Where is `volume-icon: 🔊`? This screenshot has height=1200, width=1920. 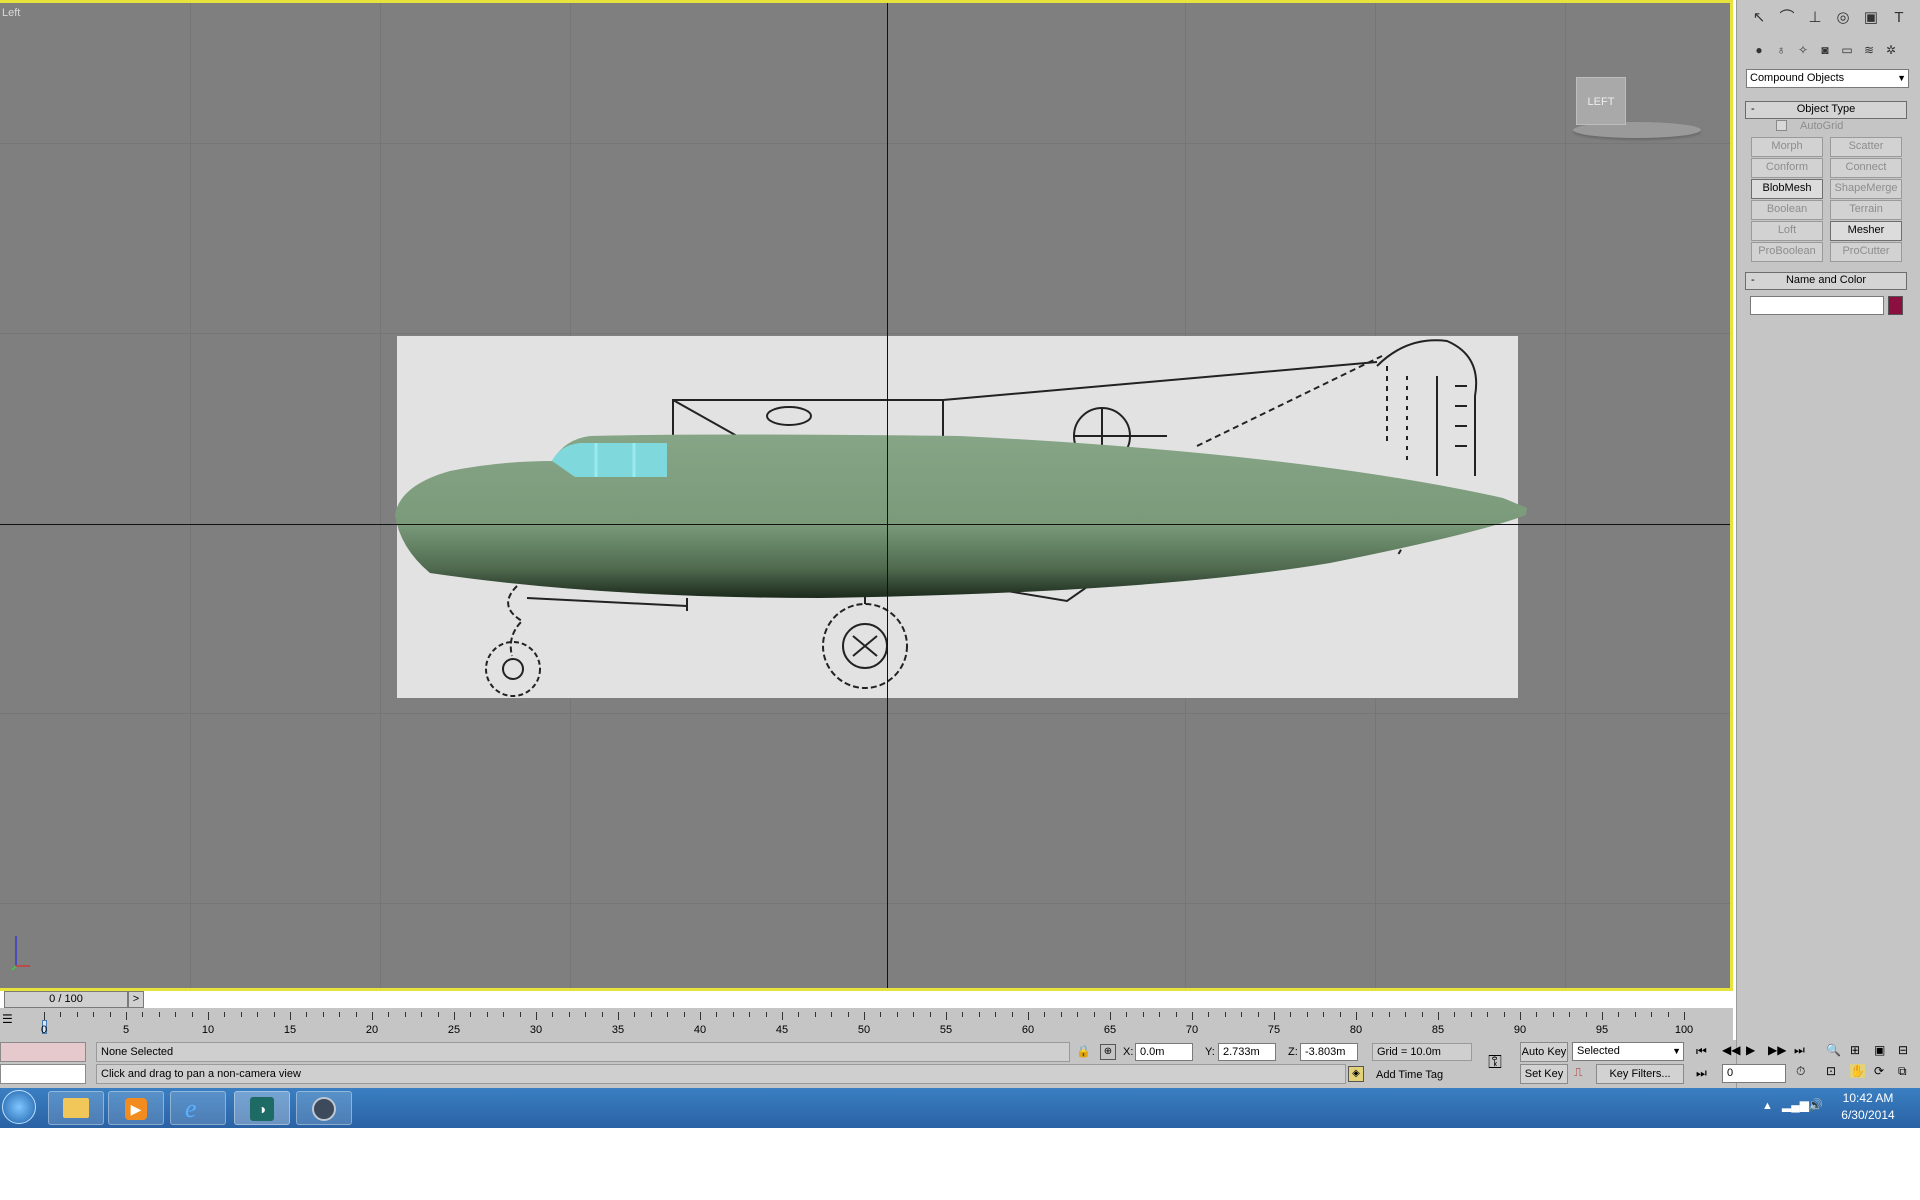 volume-icon: 🔊 is located at coordinates (1815, 1105).